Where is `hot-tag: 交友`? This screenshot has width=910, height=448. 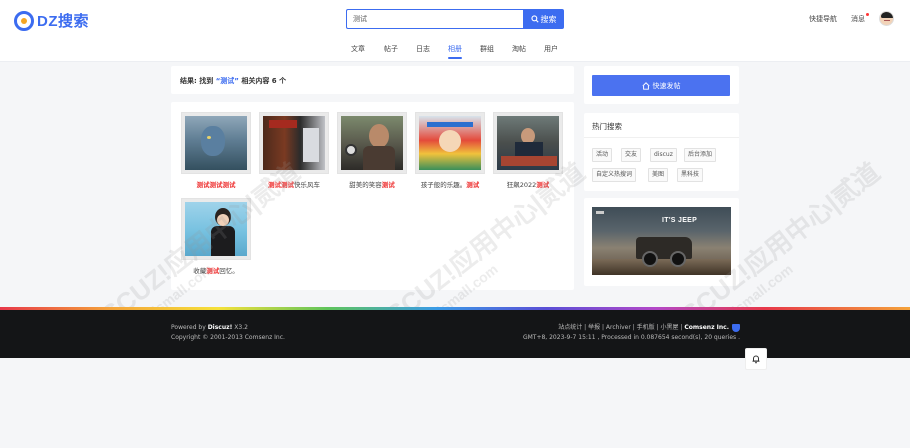
hot-tag: 交友 is located at coordinates (631, 155).